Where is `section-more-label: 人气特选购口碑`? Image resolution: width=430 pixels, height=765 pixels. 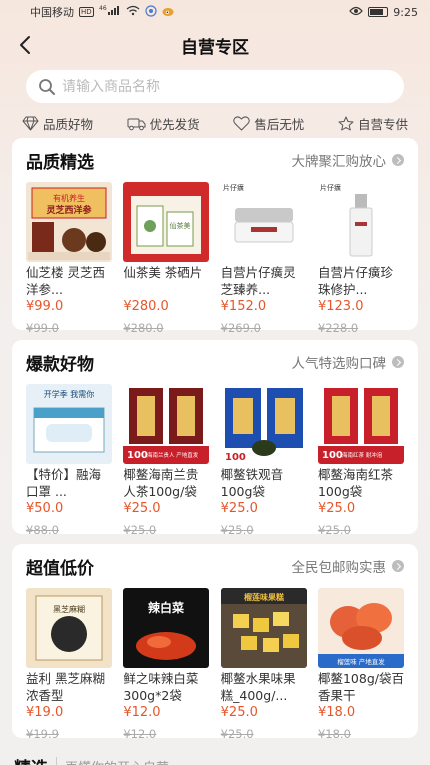 section-more-label: 人气特选购口碑 is located at coordinates (339, 364).